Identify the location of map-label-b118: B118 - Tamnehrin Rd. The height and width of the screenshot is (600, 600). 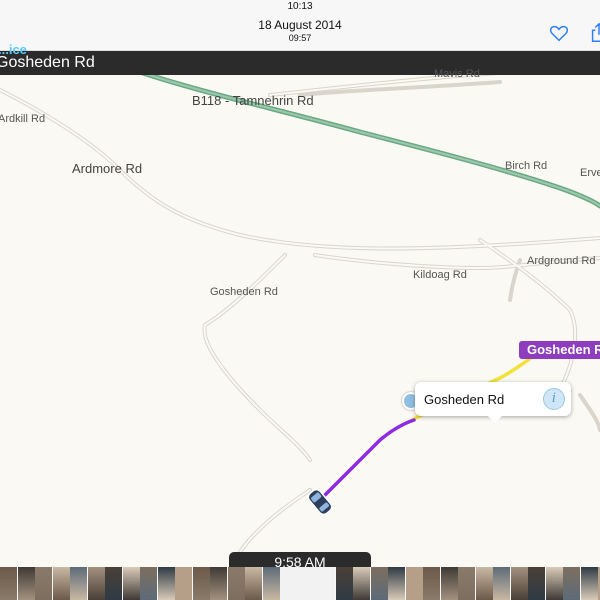
(253, 100).